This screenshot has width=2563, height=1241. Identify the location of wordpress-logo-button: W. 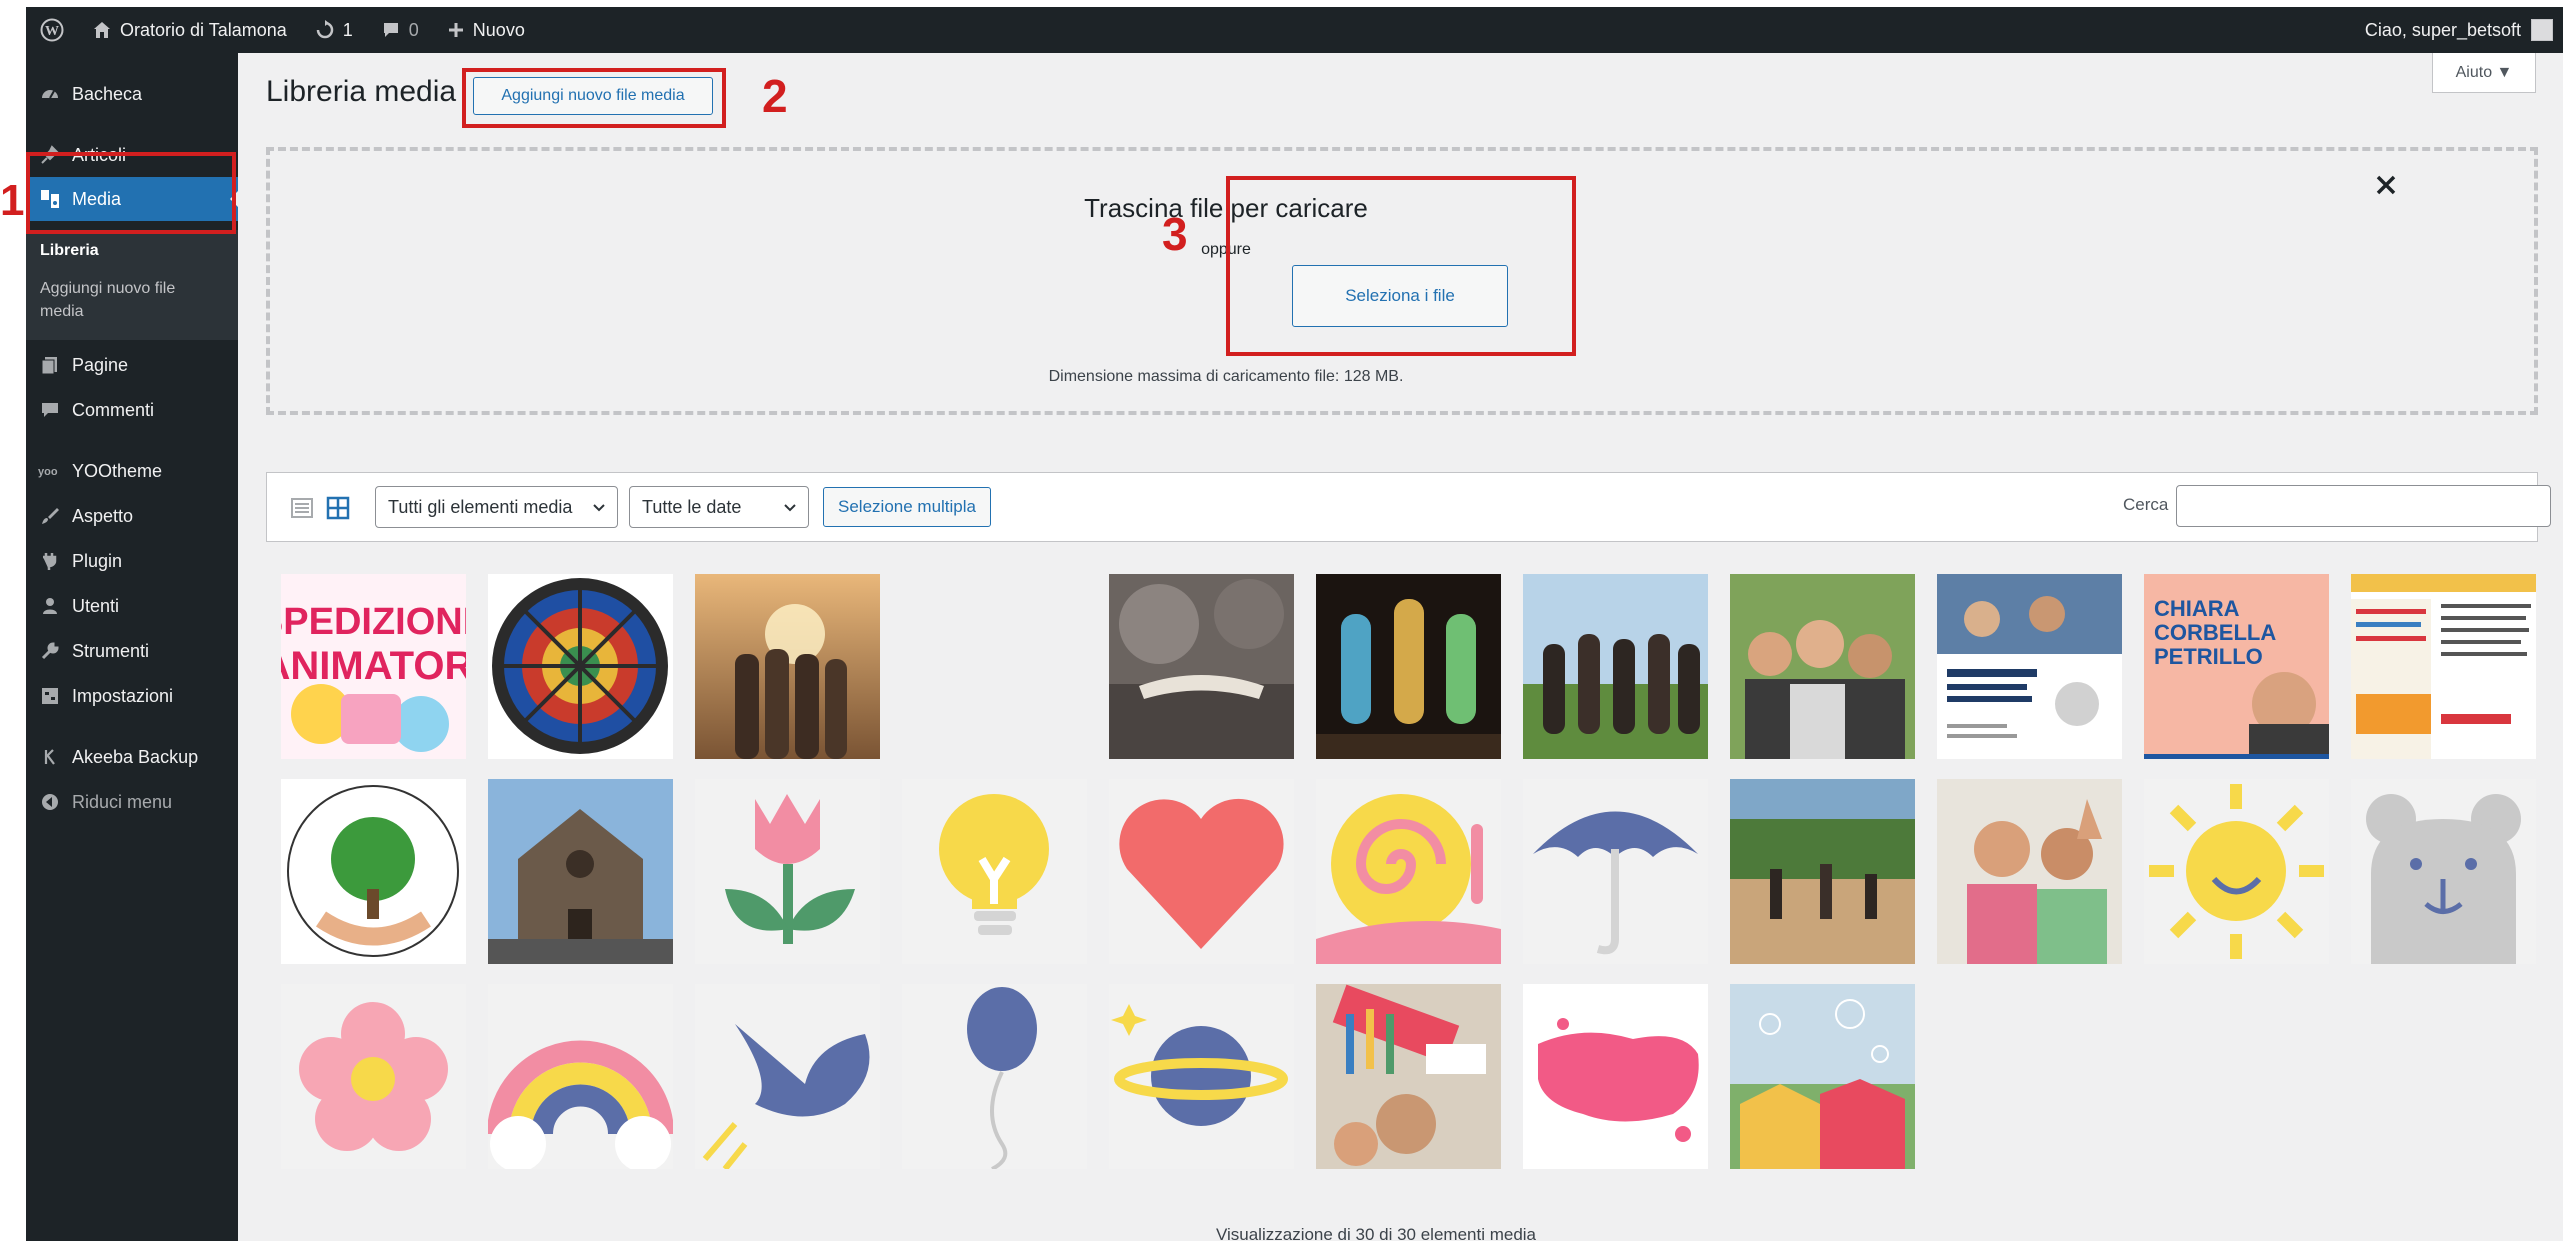
(52, 30).